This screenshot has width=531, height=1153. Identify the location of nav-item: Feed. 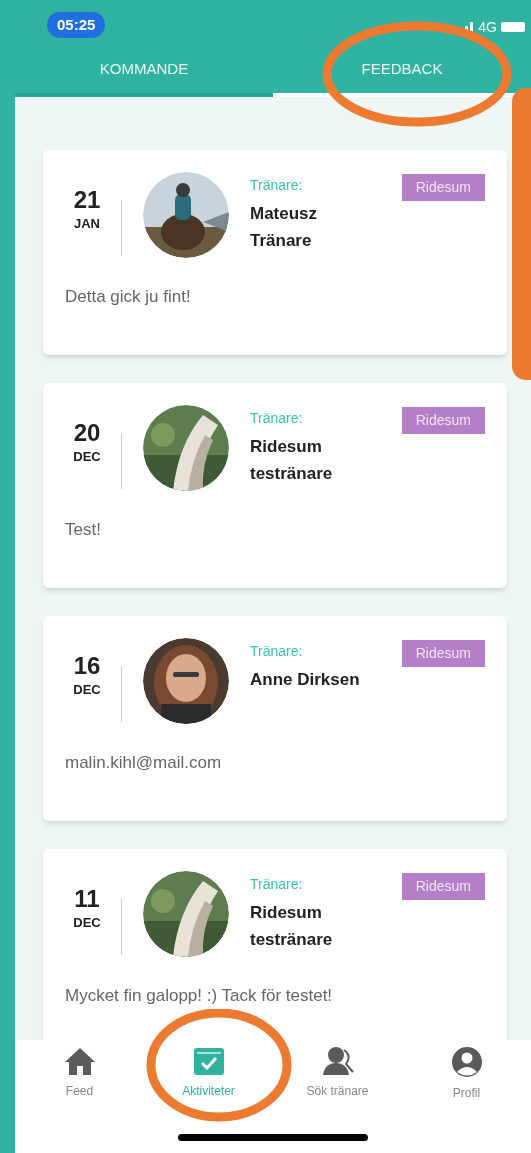
(79, 1074).